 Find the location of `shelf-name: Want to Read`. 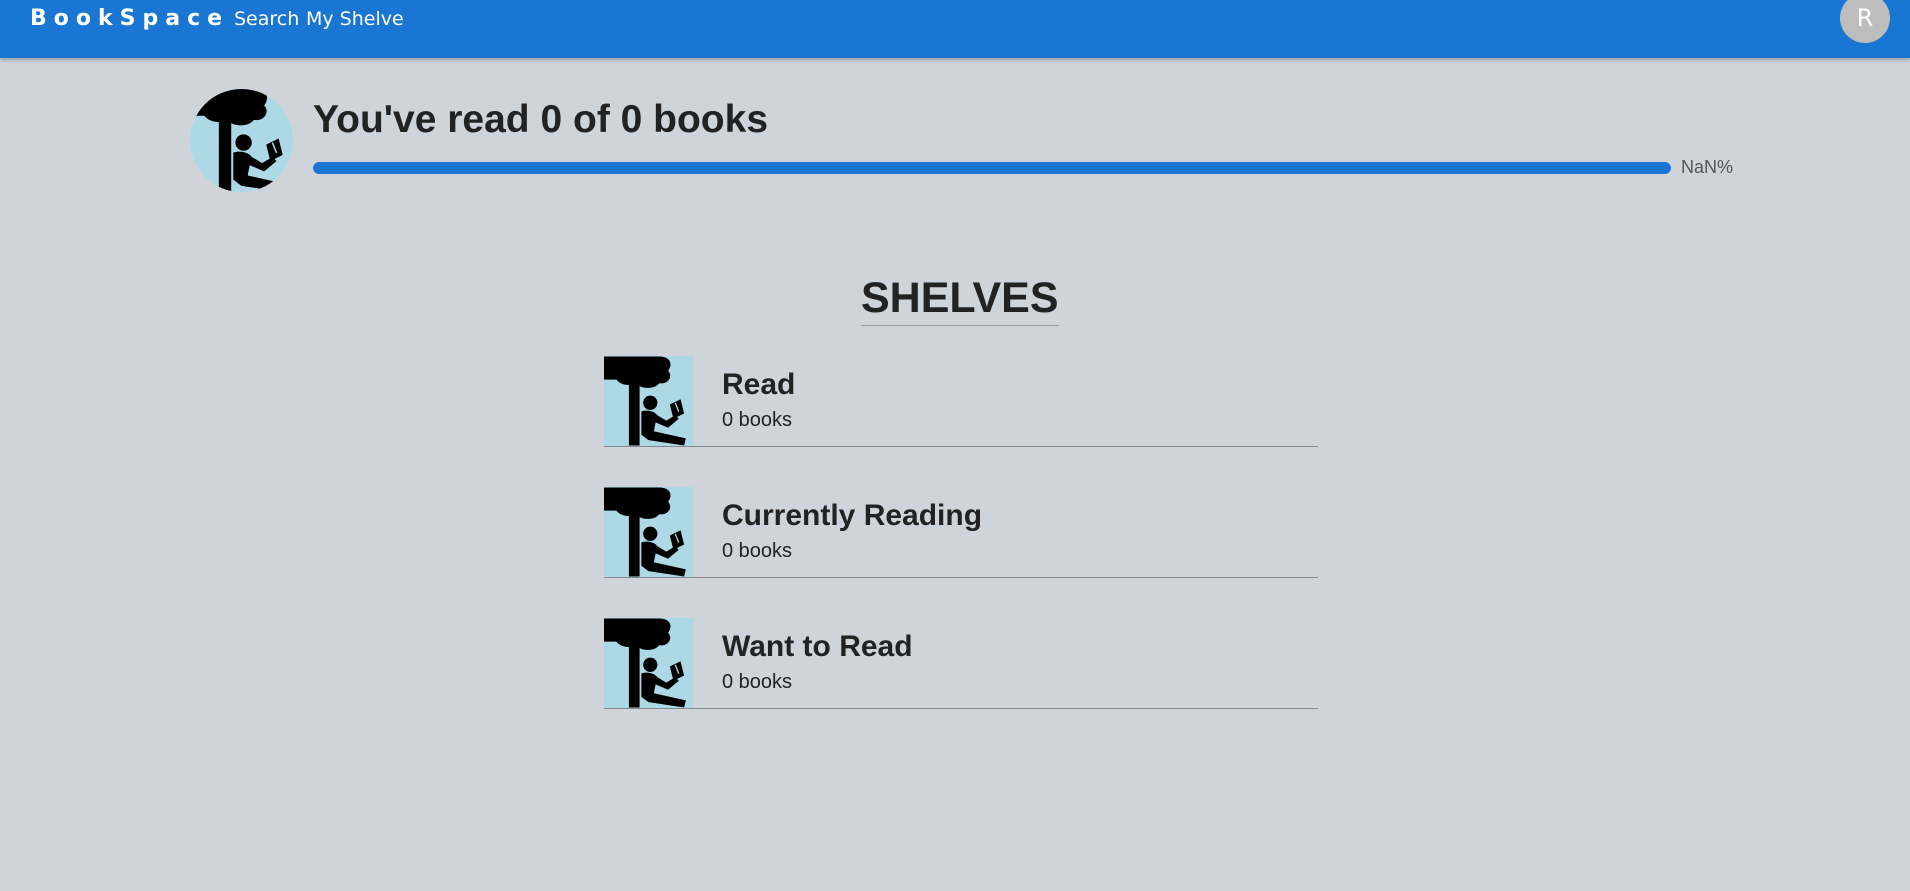

shelf-name: Want to Read is located at coordinates (817, 646).